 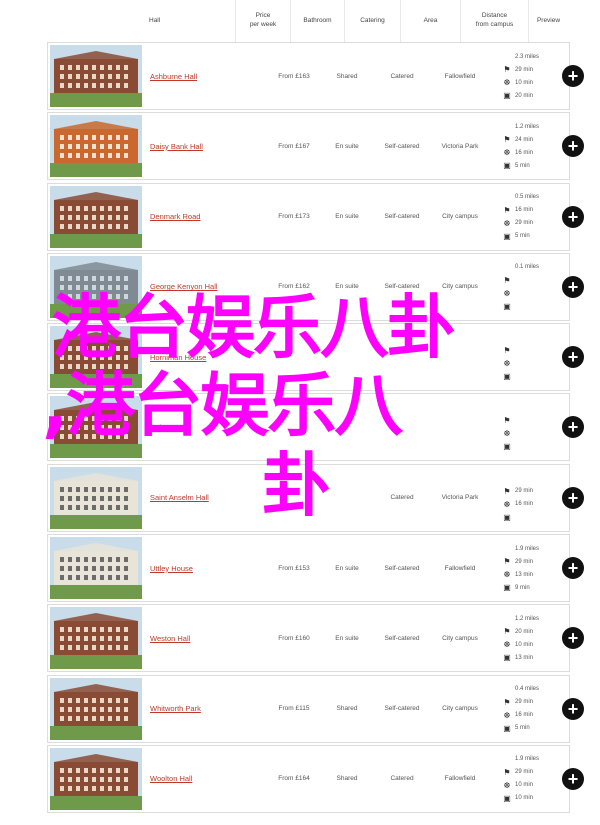 What do you see at coordinates (175, 216) in the screenshot?
I see `hall-name-link: Denmark Road` at bounding box center [175, 216].